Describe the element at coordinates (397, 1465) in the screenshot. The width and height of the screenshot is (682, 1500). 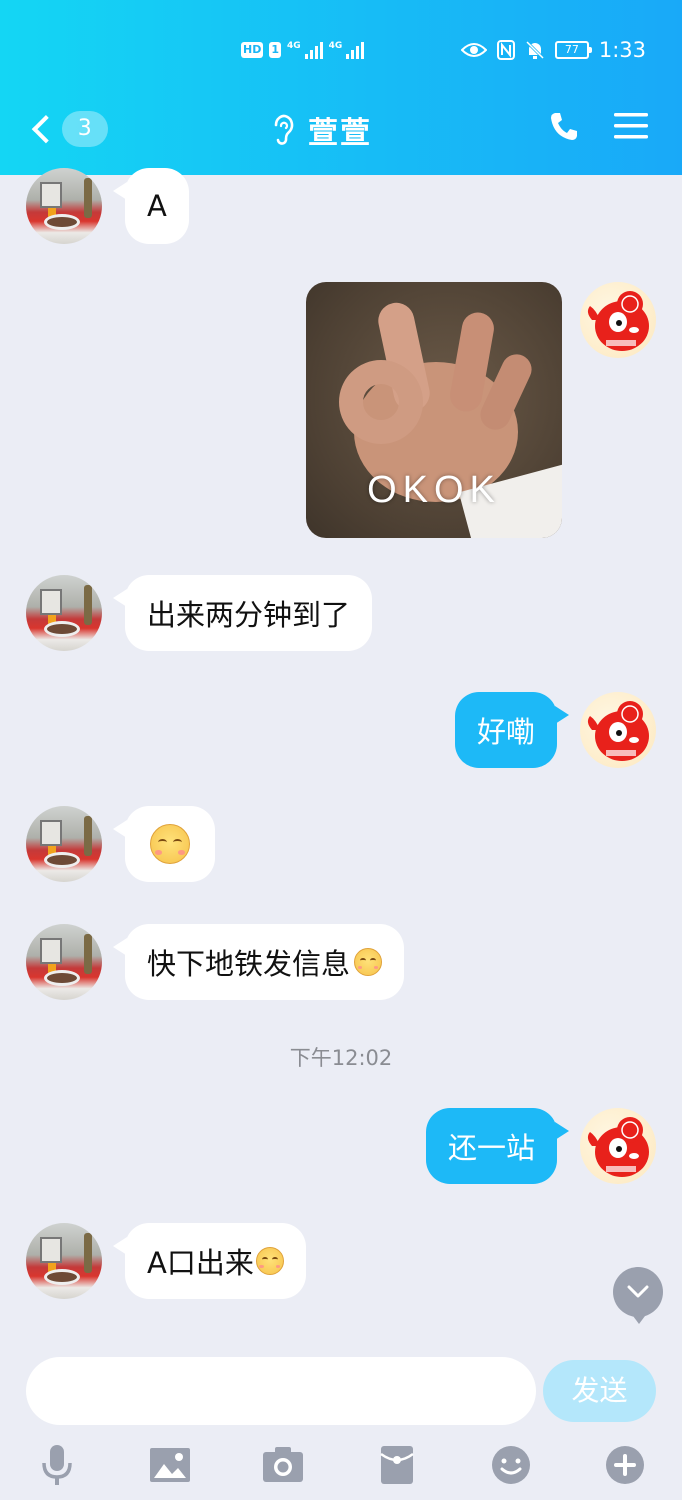
I see `red-packet-icon` at that location.